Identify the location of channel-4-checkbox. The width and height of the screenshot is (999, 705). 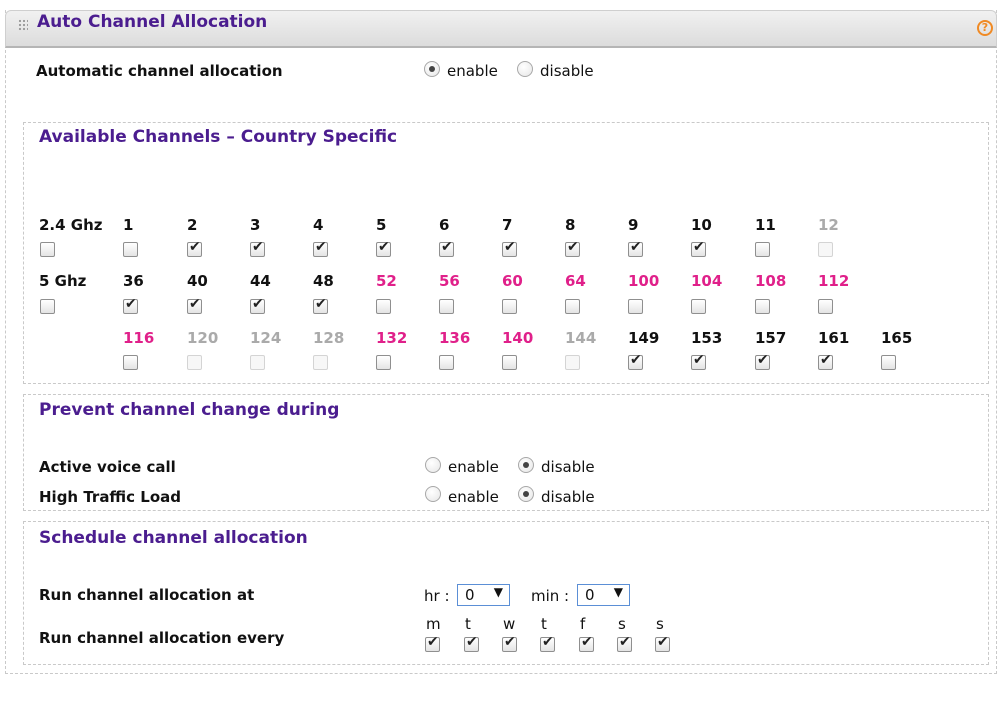
(320, 248).